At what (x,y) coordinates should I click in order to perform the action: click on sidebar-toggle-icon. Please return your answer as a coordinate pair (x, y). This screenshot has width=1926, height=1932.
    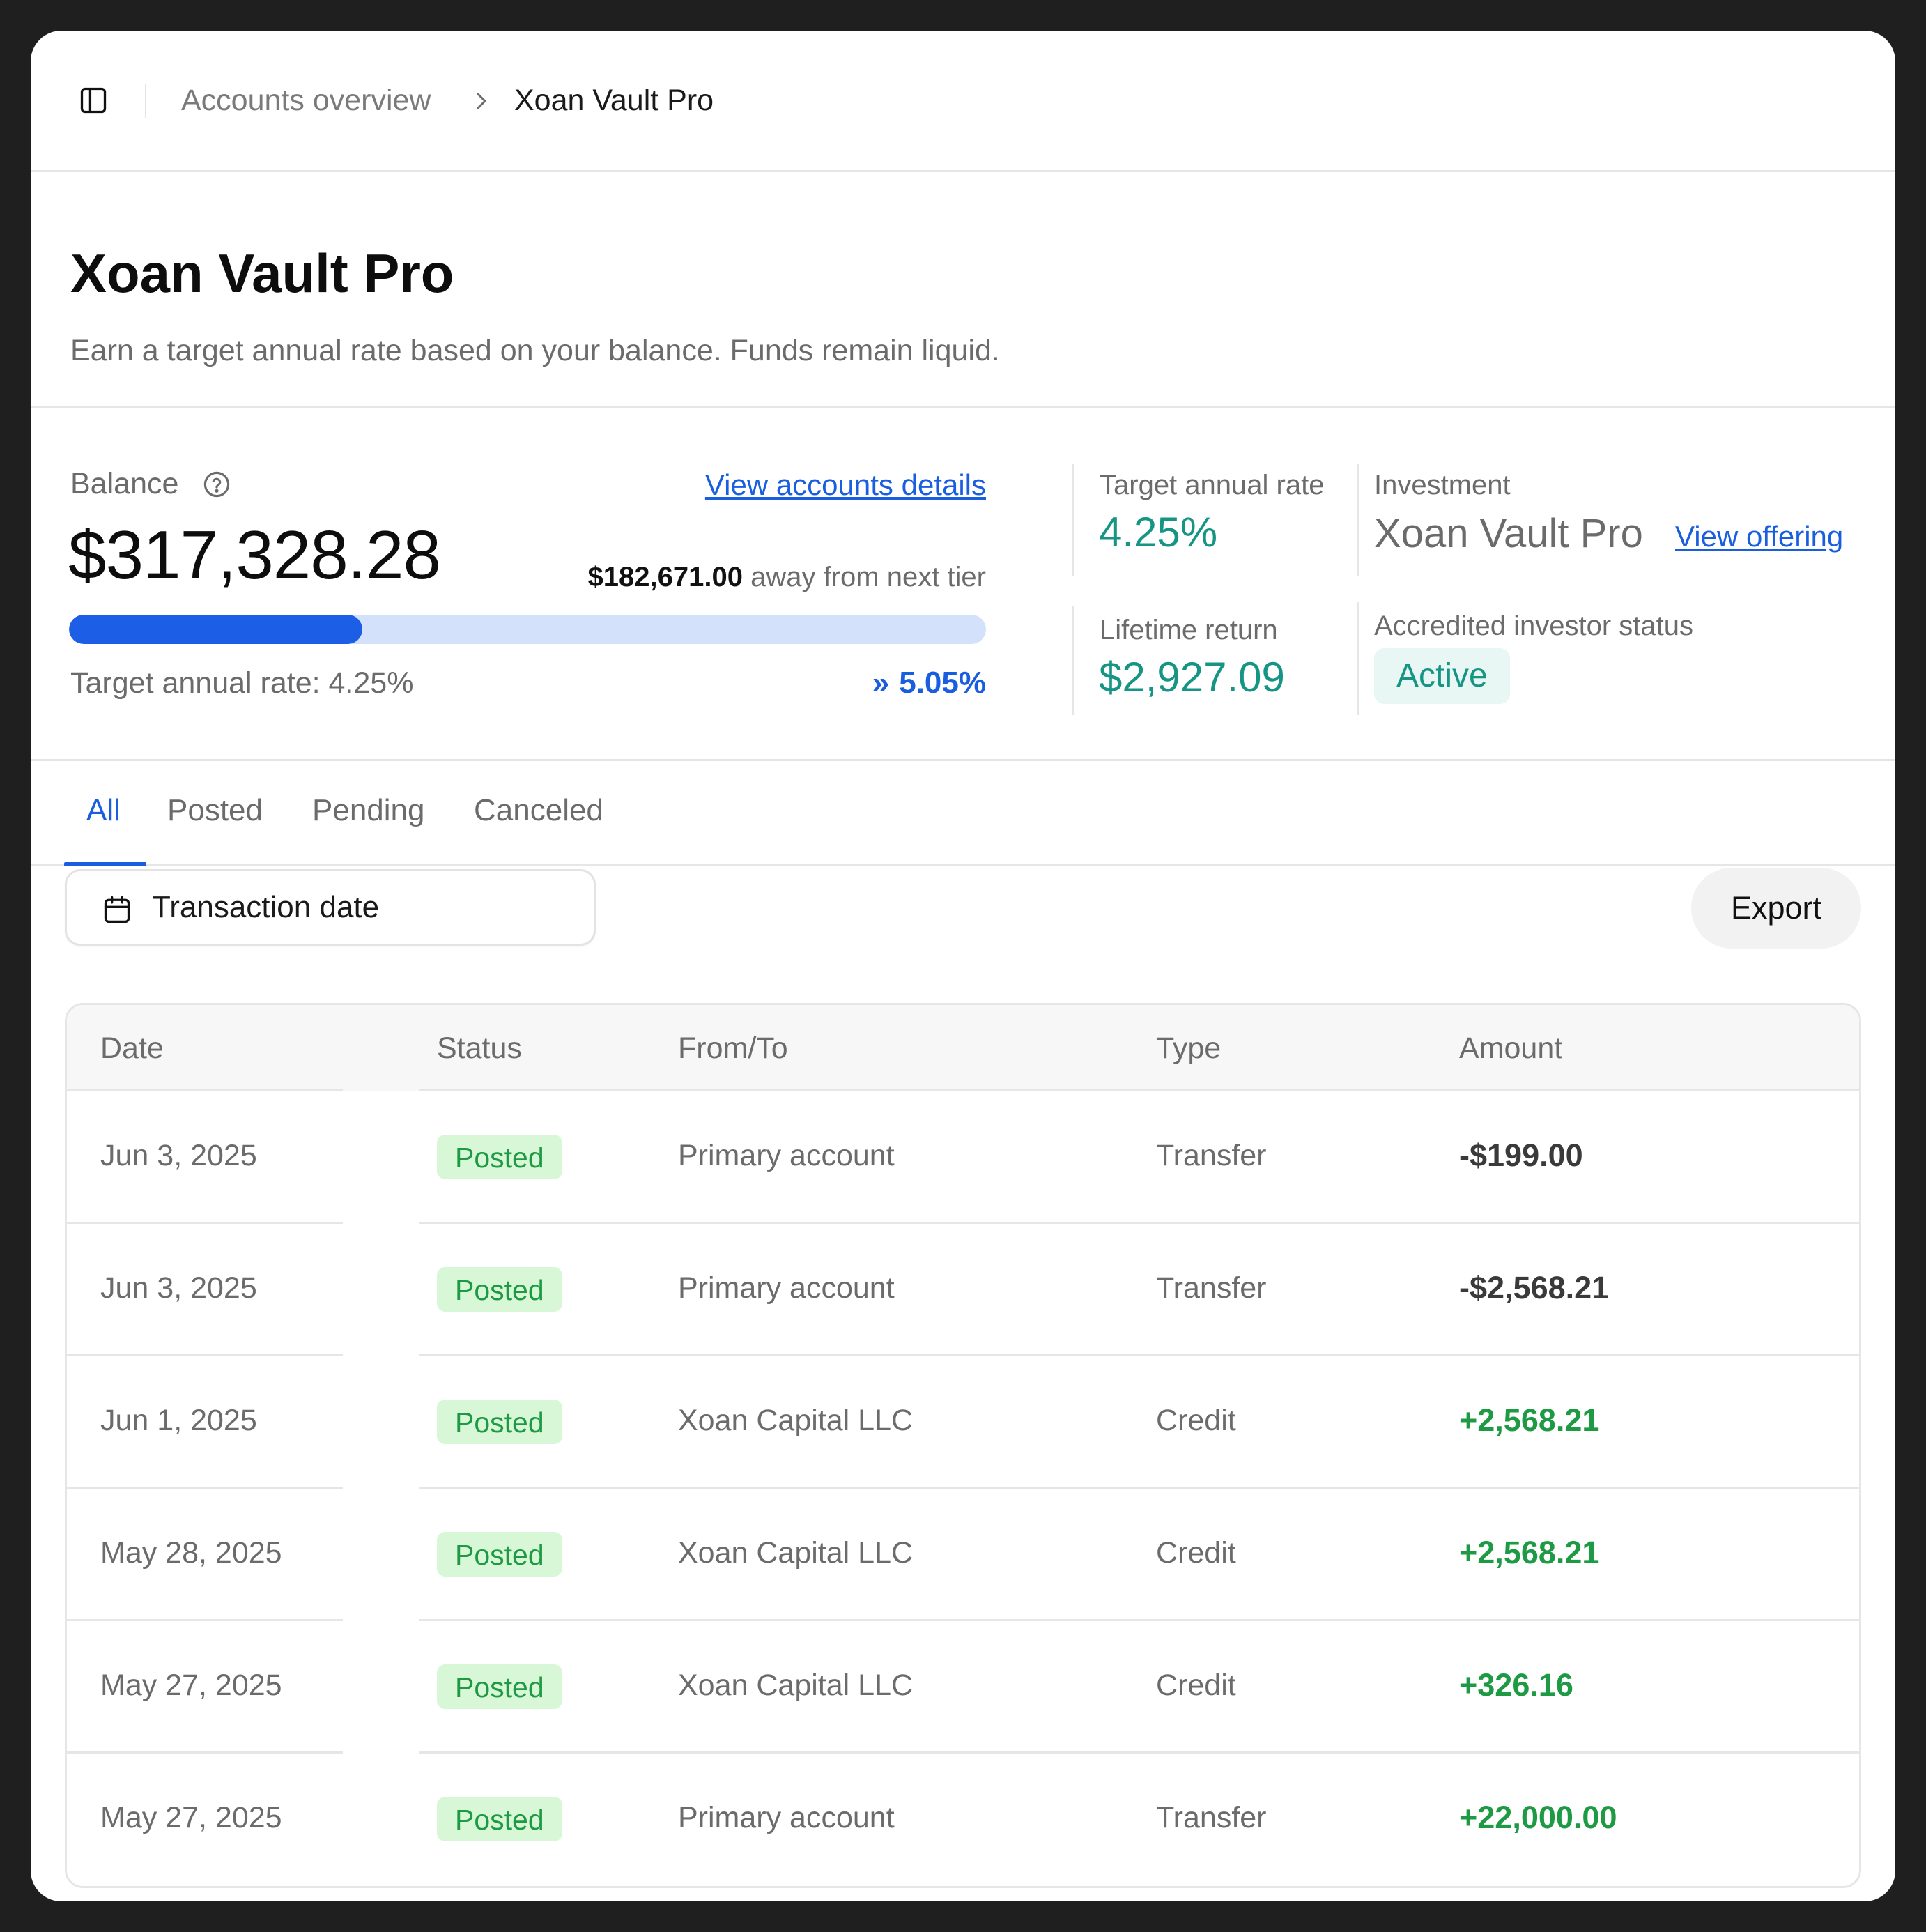
    Looking at the image, I should click on (93, 100).